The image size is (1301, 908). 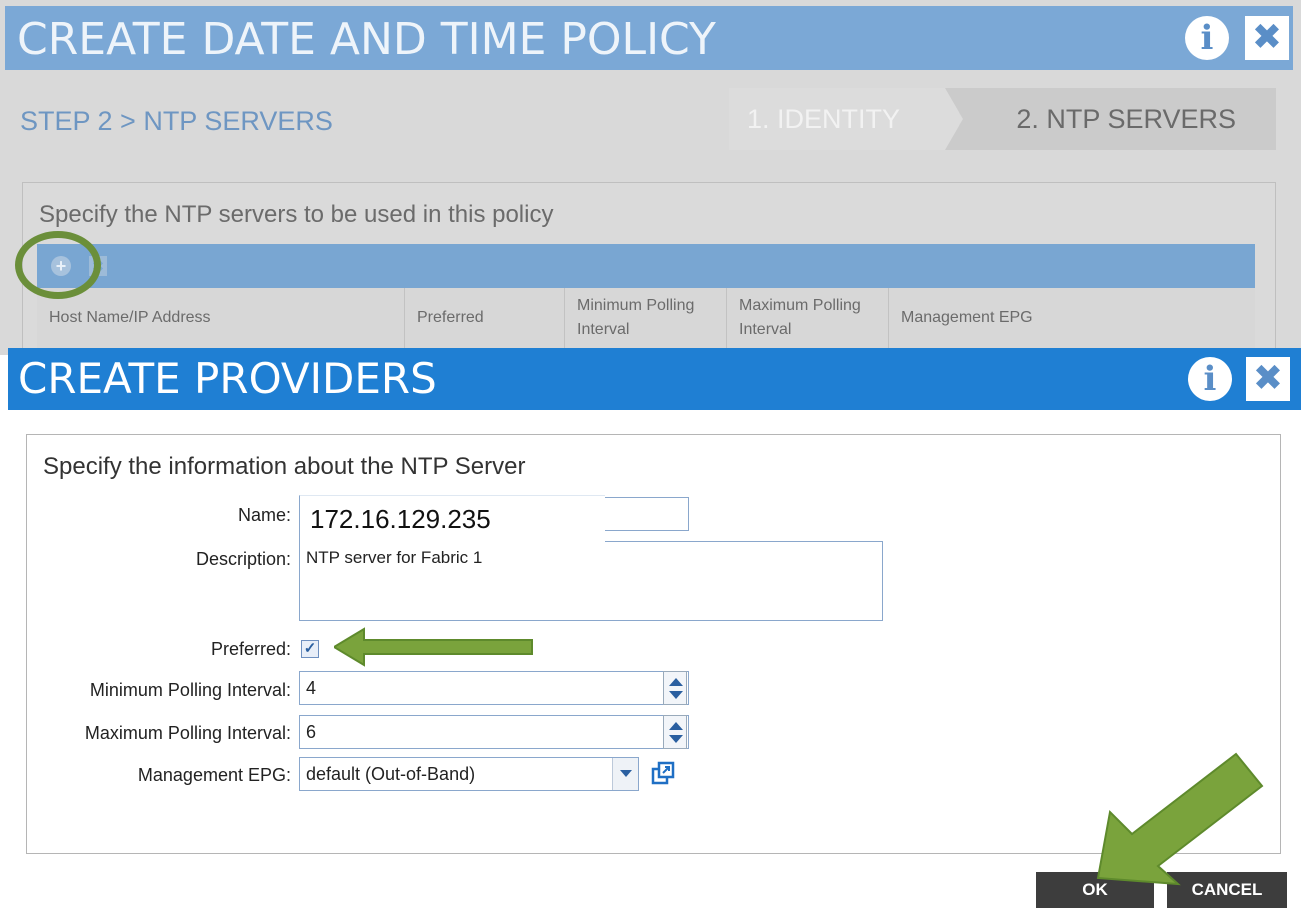 What do you see at coordinates (494, 688) in the screenshot?
I see `min-polling-input: 4` at bounding box center [494, 688].